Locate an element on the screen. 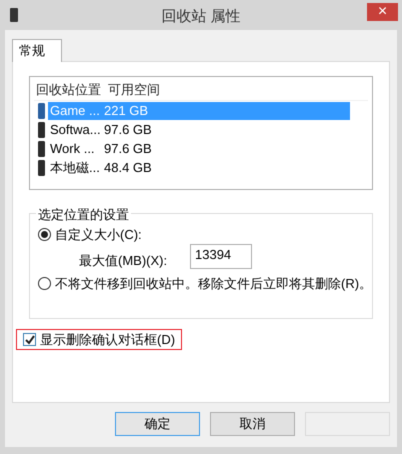 The width and height of the screenshot is (402, 454). dialog-button: 取消 is located at coordinates (252, 424).